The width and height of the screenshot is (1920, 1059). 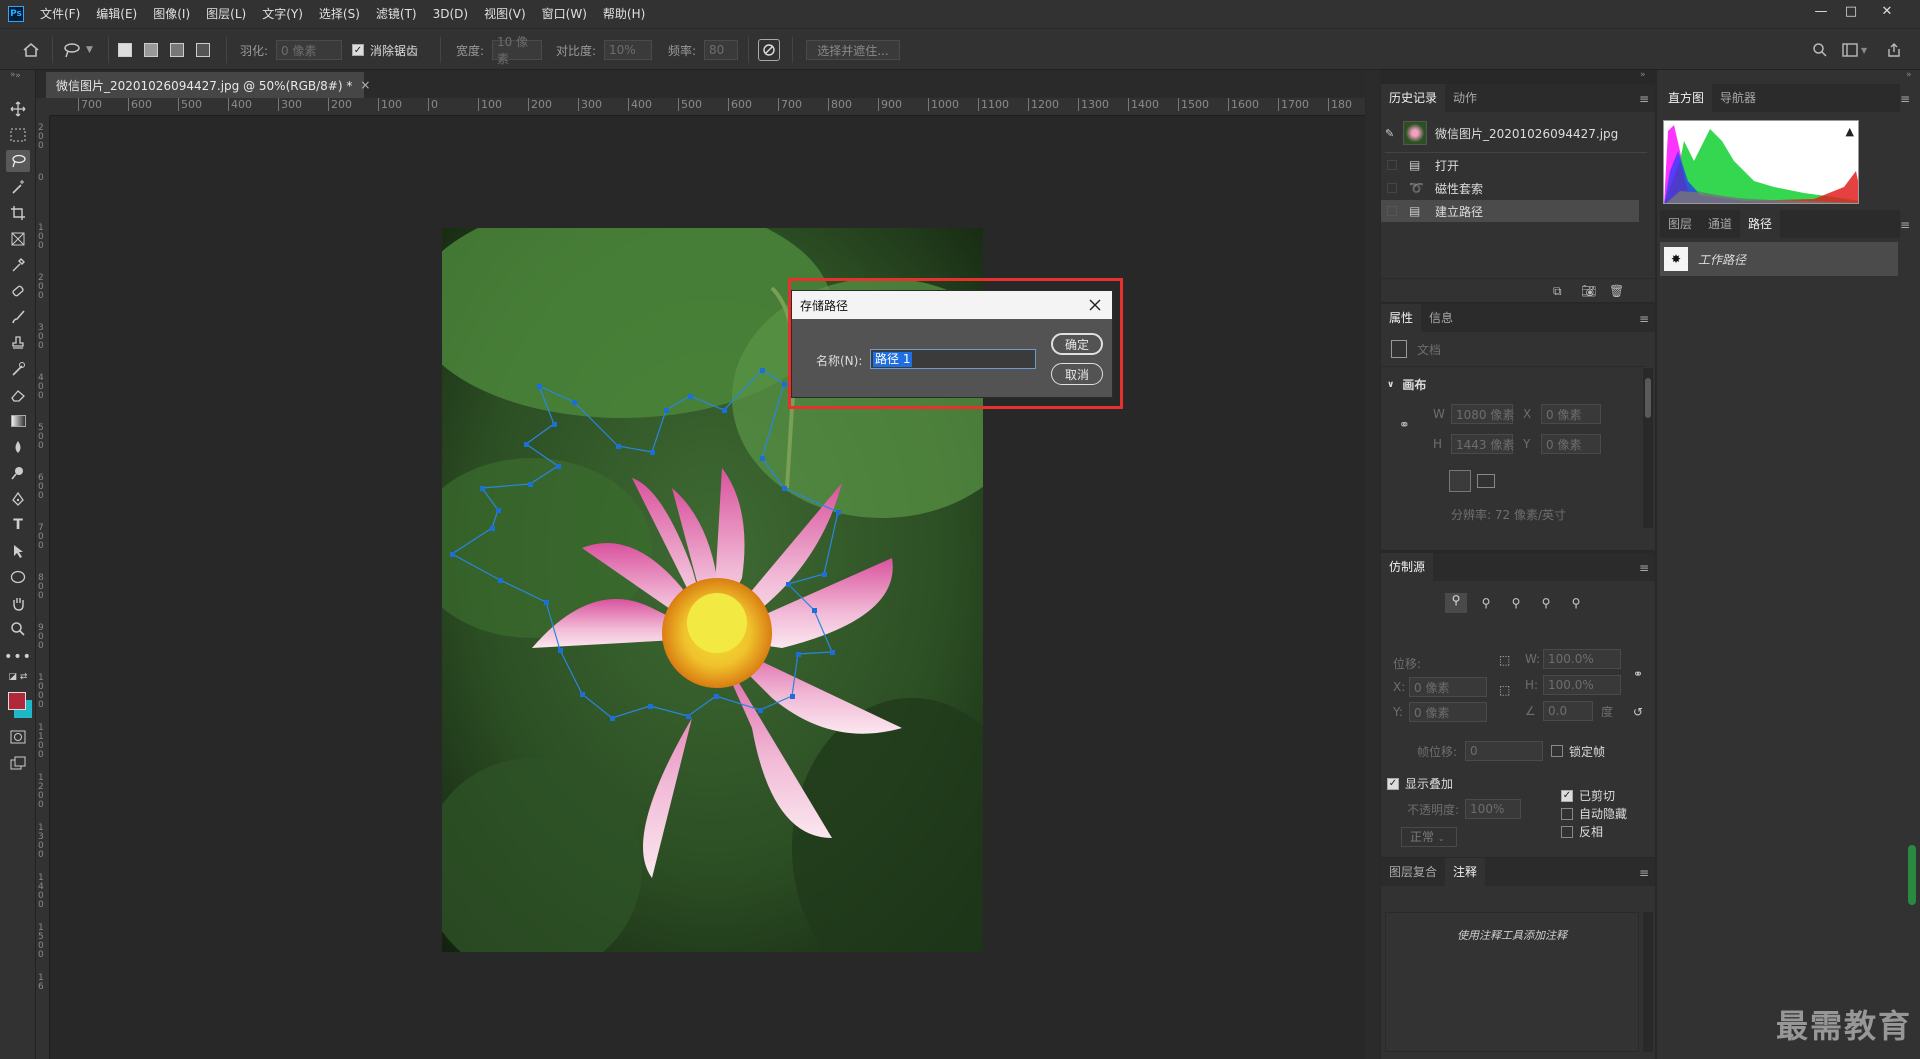 I want to click on clone-source-3-icon: ⚲, so click(x=1516, y=603).